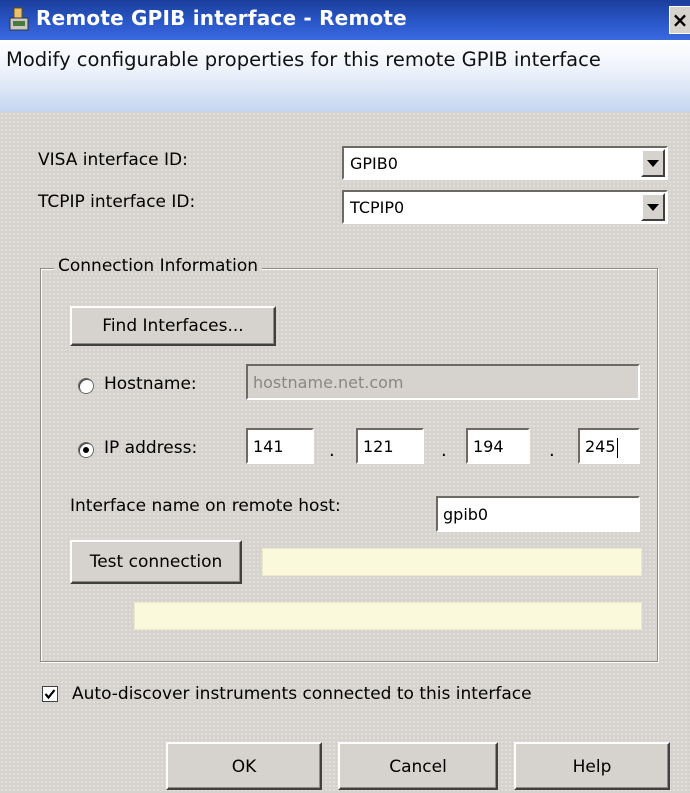 The width and height of the screenshot is (690, 793). Describe the element at coordinates (158, 266) in the screenshot. I see `connection-group-title: Connection Information` at that location.